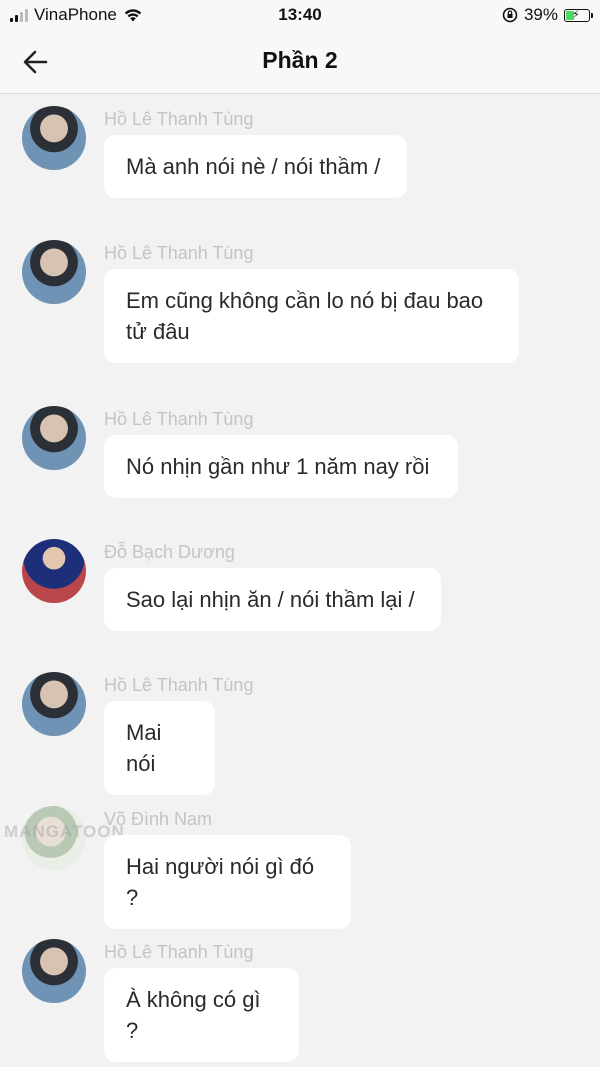 This screenshot has width=600, height=1067. What do you see at coordinates (169, 552) in the screenshot?
I see `sender-name: Đỗ Bạch Dương` at bounding box center [169, 552].